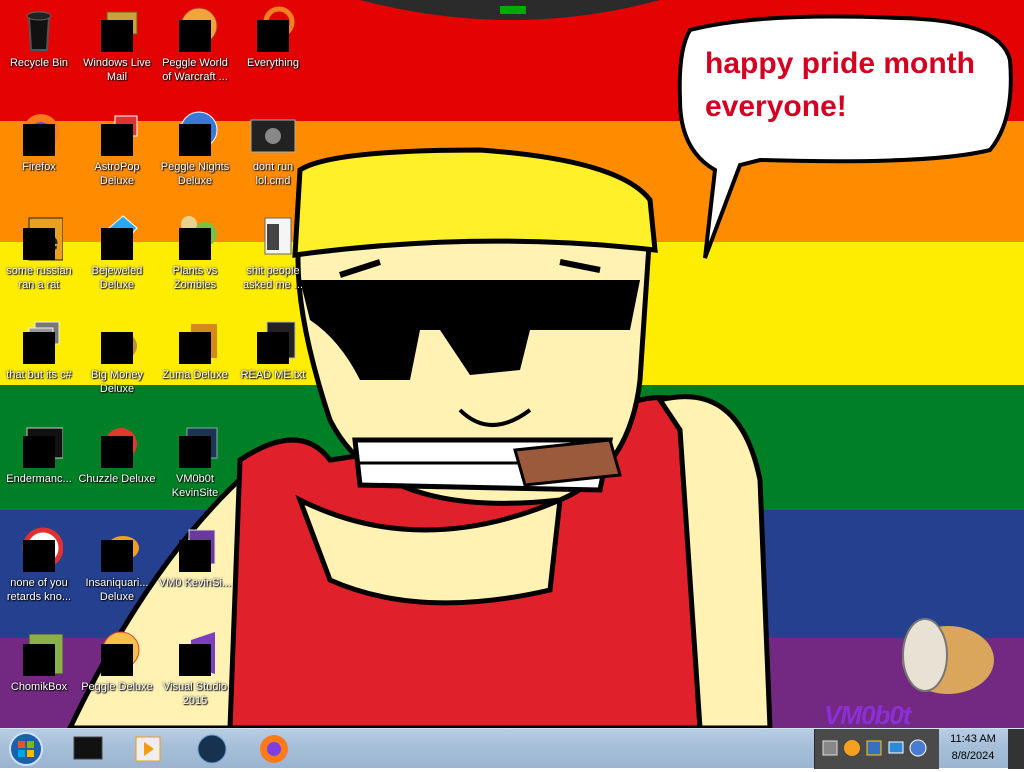  I want to click on desktop-icon-peggle-deluxe: Peggle Deluxe, so click(117, 660).